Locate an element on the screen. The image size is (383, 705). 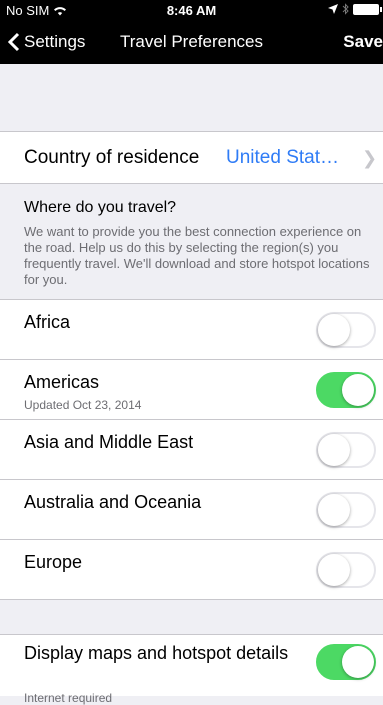
region-updated-date: Updated Oct 23, 2014 is located at coordinates (83, 405).